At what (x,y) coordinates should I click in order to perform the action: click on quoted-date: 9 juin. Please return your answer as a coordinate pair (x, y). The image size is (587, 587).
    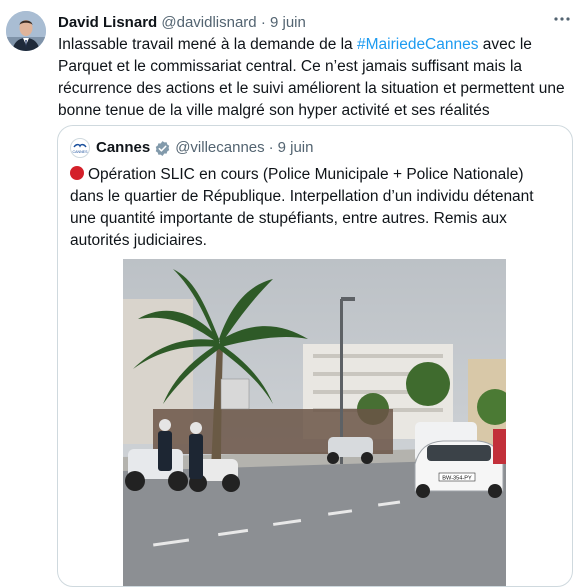
    Looking at the image, I should click on (296, 148).